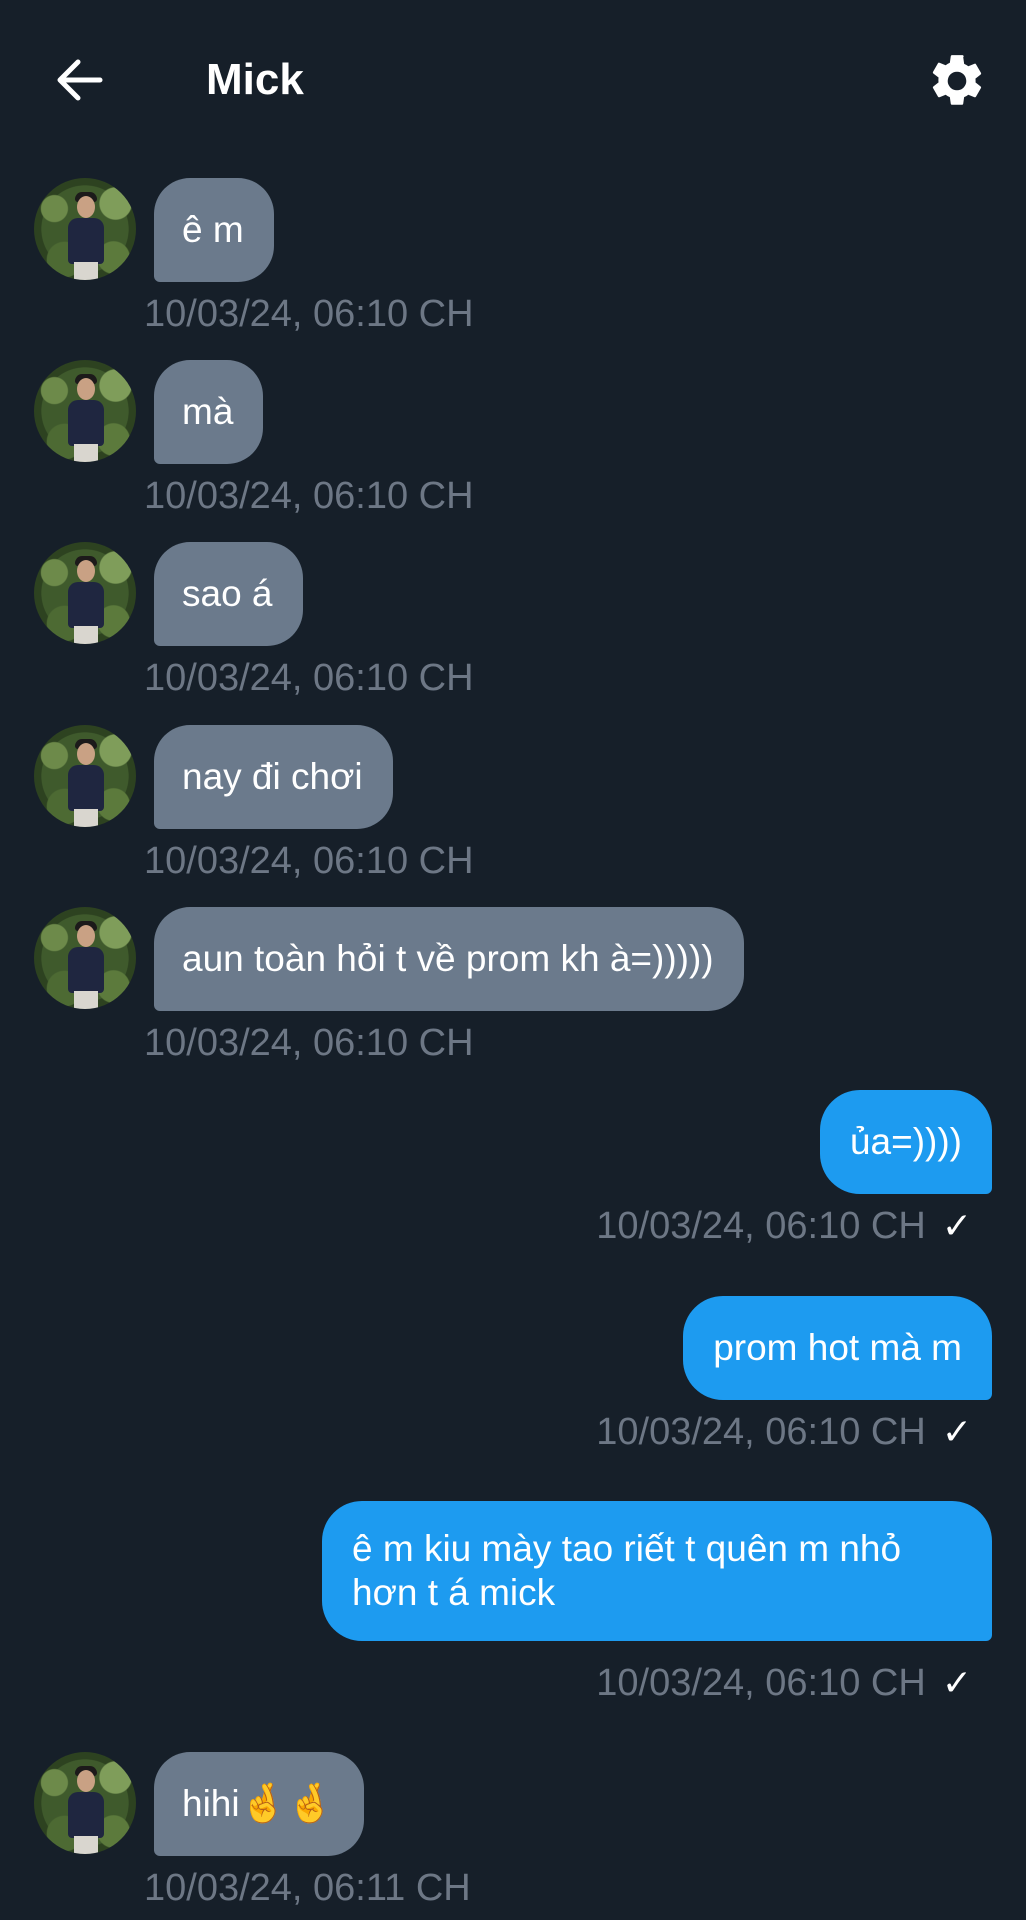 This screenshot has height=1920, width=1026. I want to click on back-button, so click(80, 80).